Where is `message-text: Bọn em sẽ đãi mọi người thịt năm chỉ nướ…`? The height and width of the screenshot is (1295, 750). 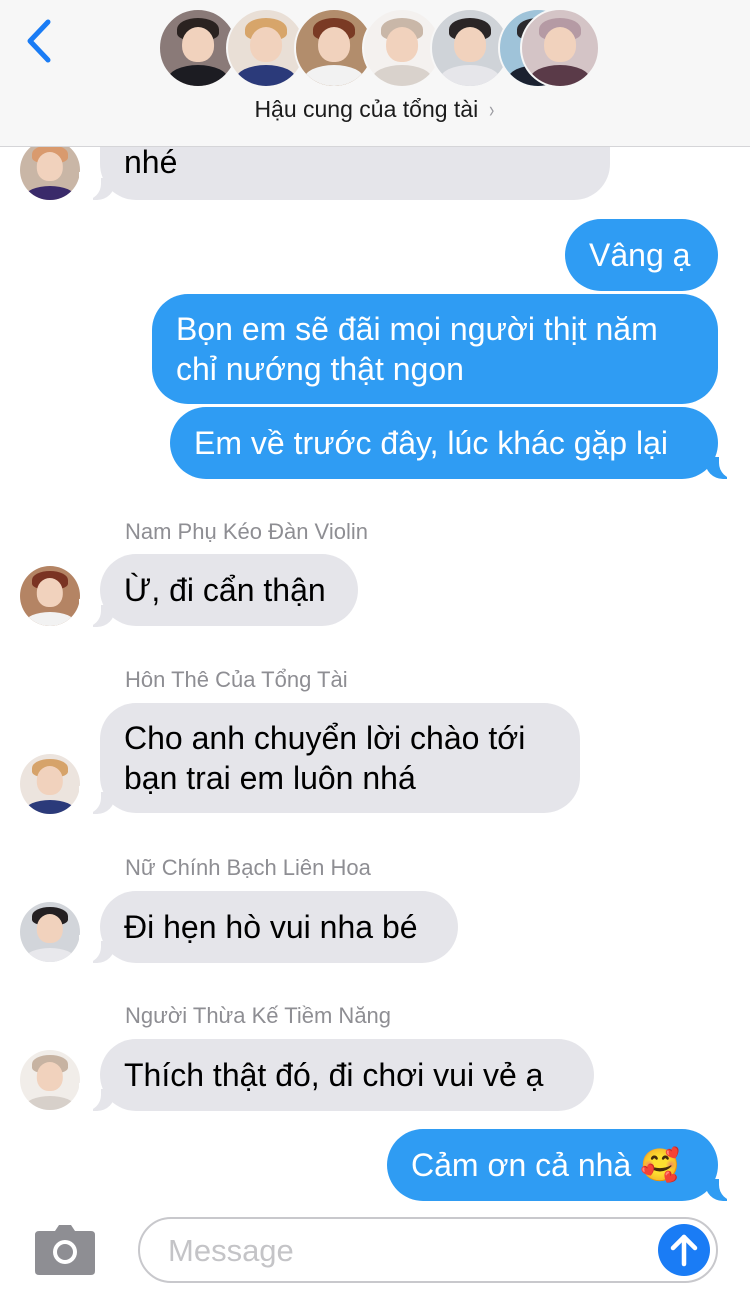
message-text: Bọn em sẽ đãi mọi người thịt năm chỉ nướ… is located at coordinates (417, 349).